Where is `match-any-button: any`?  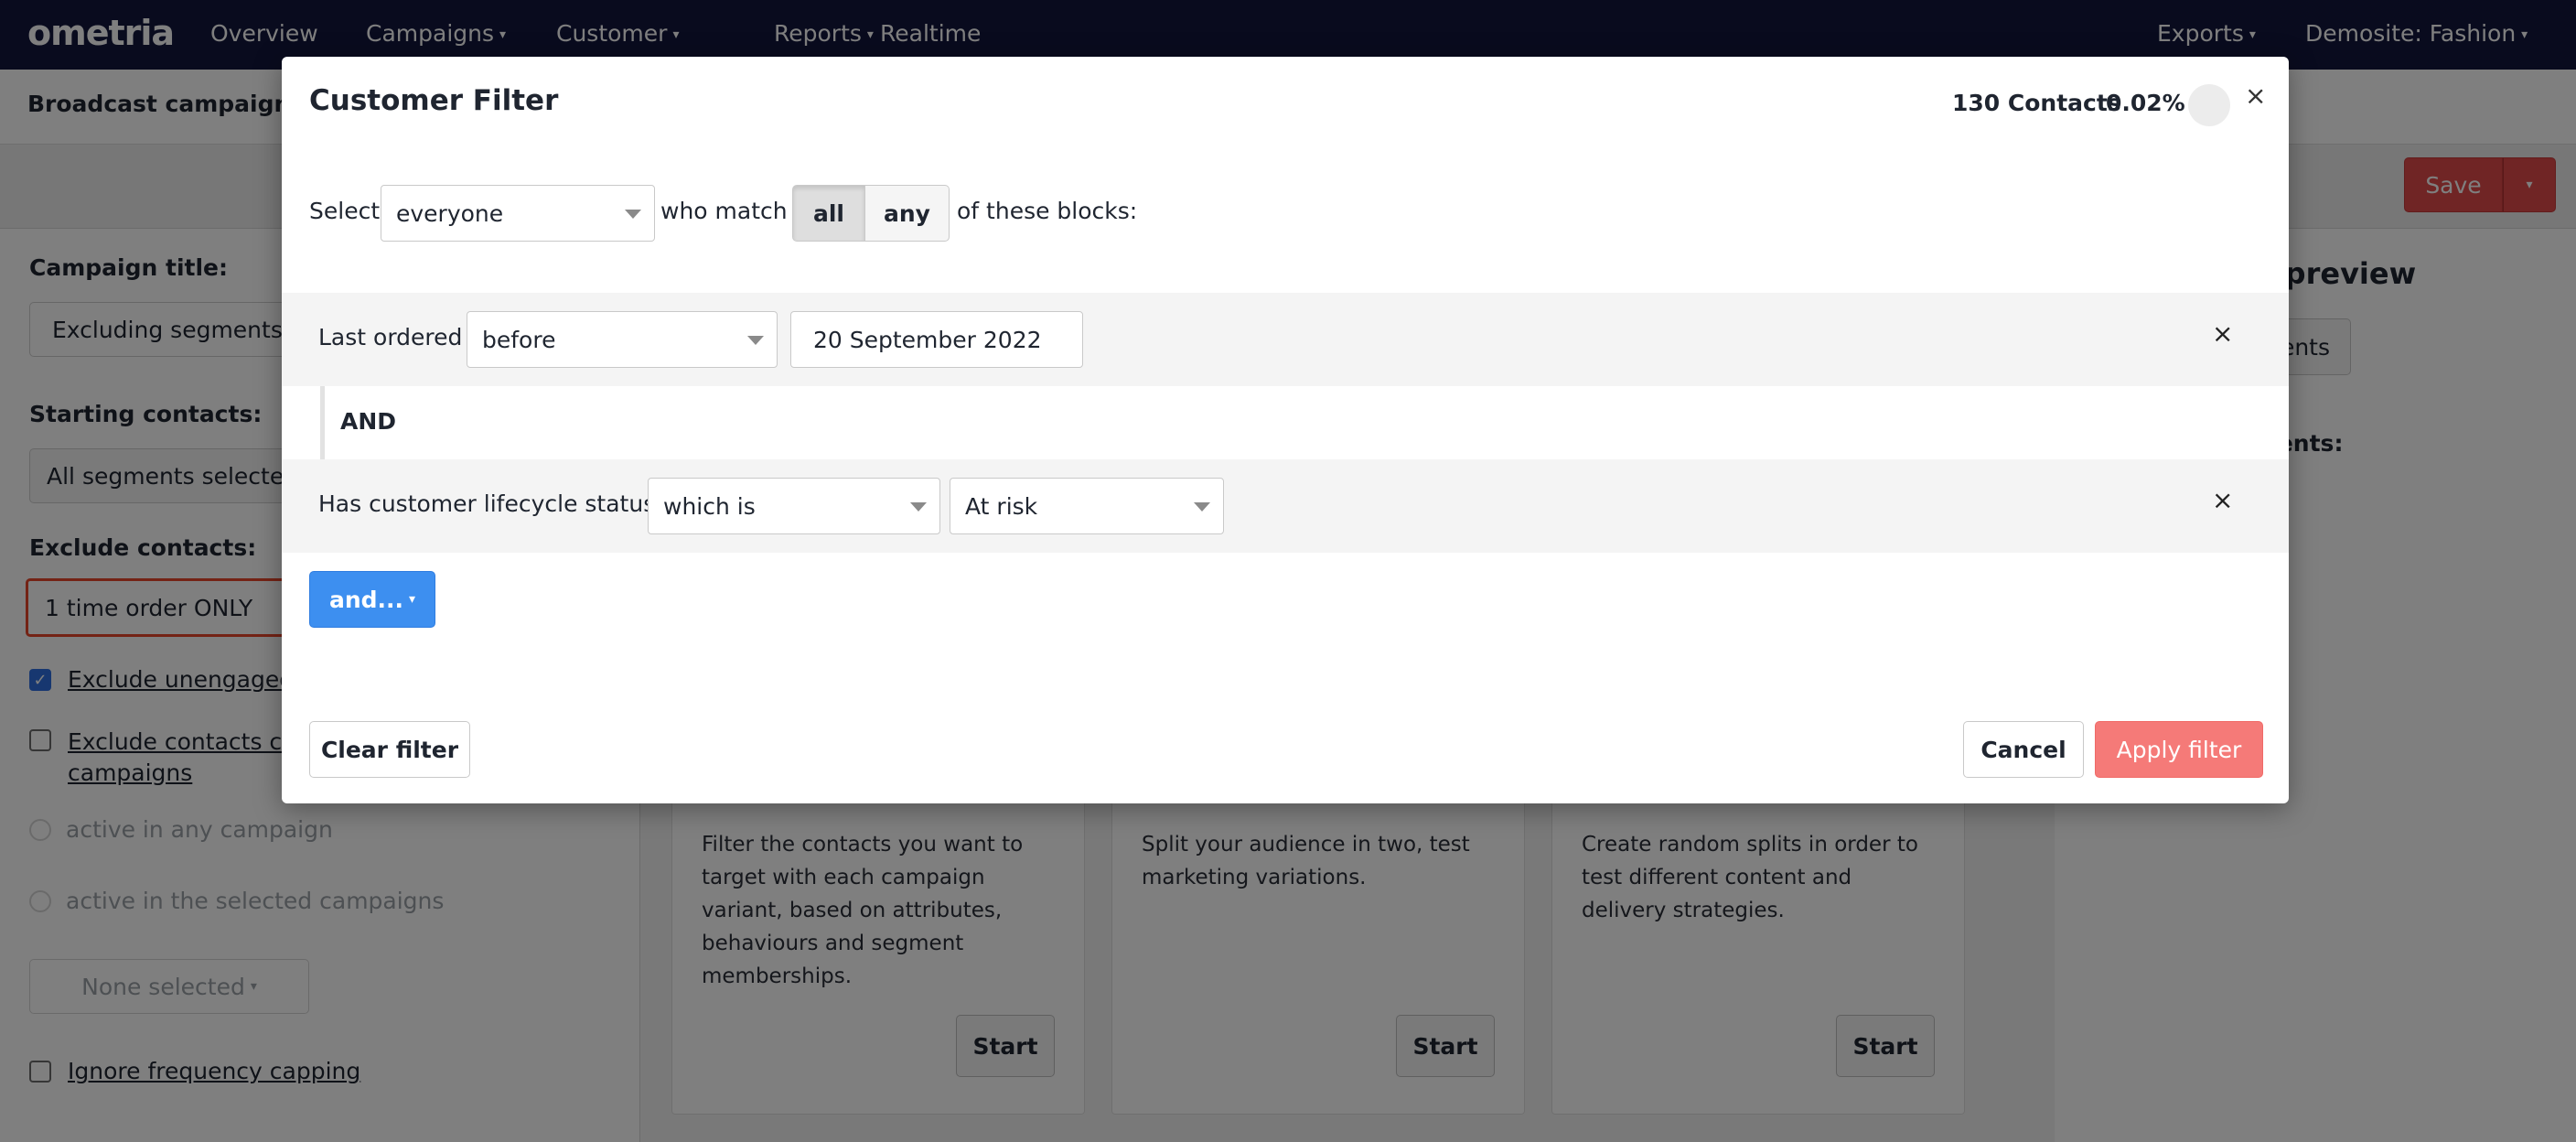 match-any-button: any is located at coordinates (907, 213).